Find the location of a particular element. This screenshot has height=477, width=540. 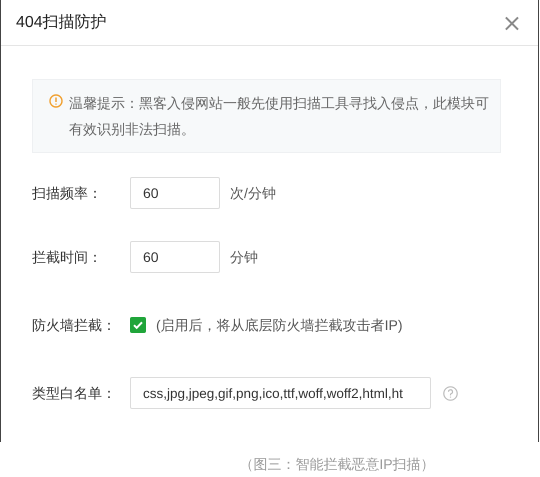

tip-text: 温馨提示：黑客入侵网站一般先使用扫描工具寻找入侵点，此模块可有效识别非法扫描。 is located at coordinates (279, 116).